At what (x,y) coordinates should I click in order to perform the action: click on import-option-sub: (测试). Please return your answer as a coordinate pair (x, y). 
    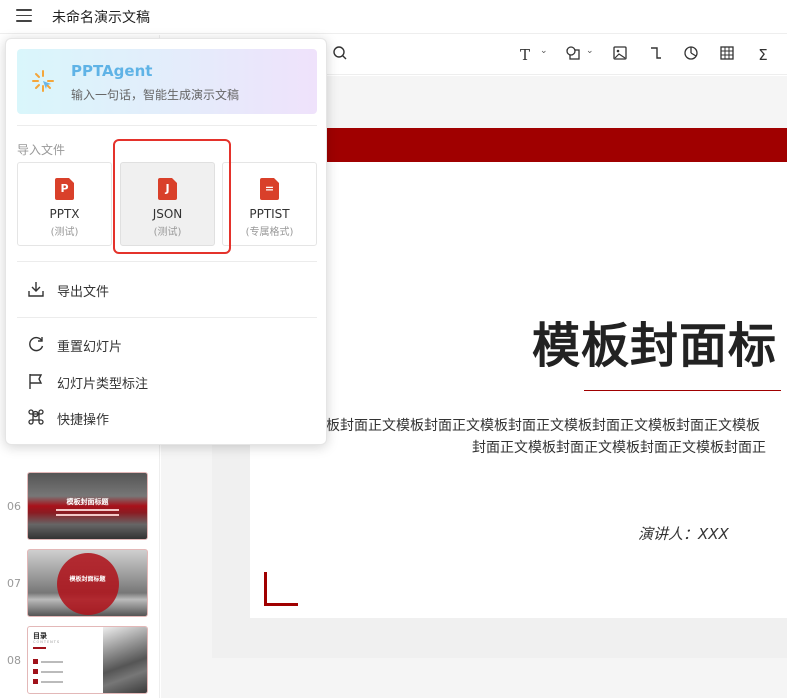
    Looking at the image, I should click on (64, 232).